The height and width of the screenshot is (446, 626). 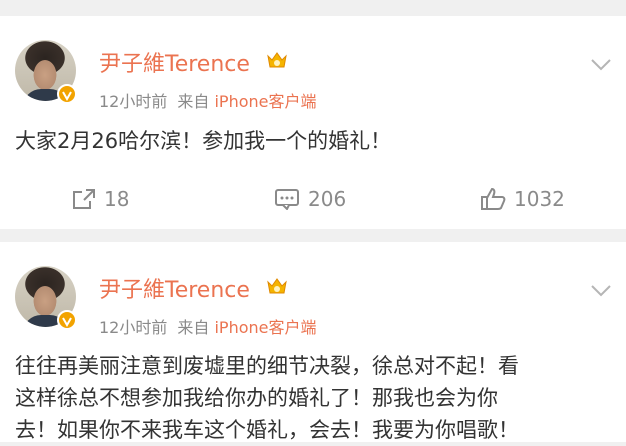 I want to click on like-button: 1032, so click(x=522, y=199).